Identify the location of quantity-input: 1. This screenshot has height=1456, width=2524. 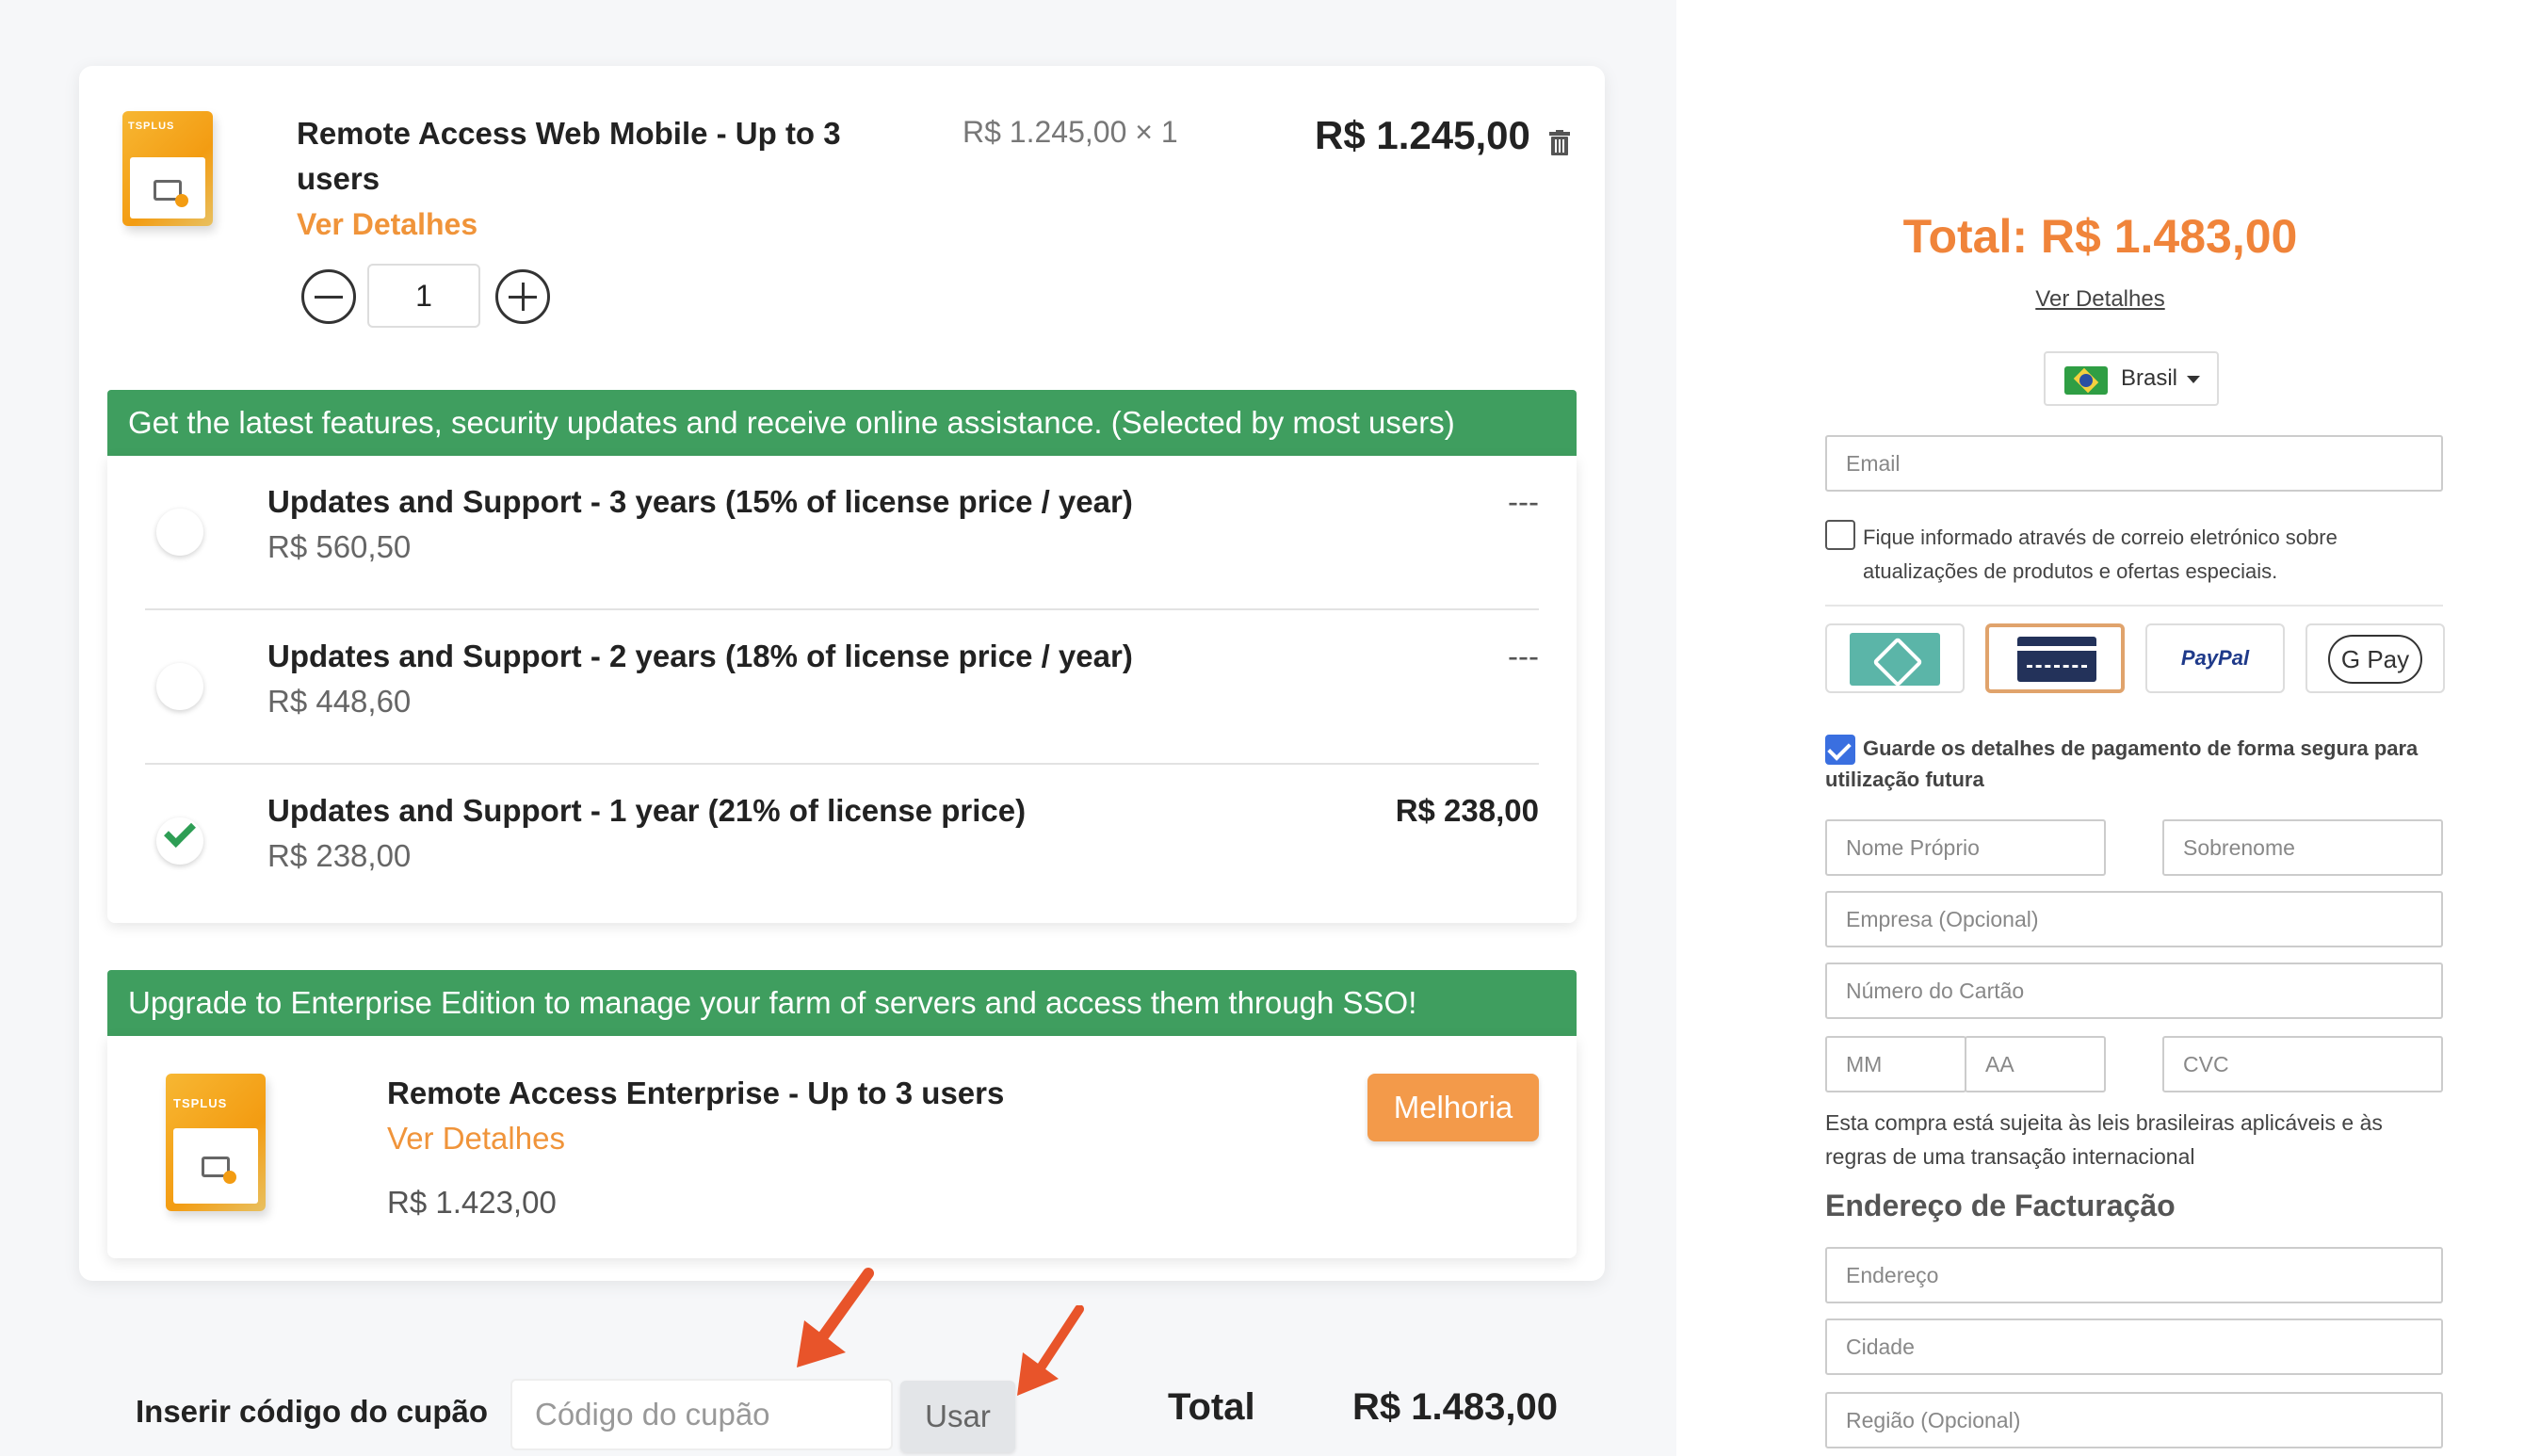
(423, 296).